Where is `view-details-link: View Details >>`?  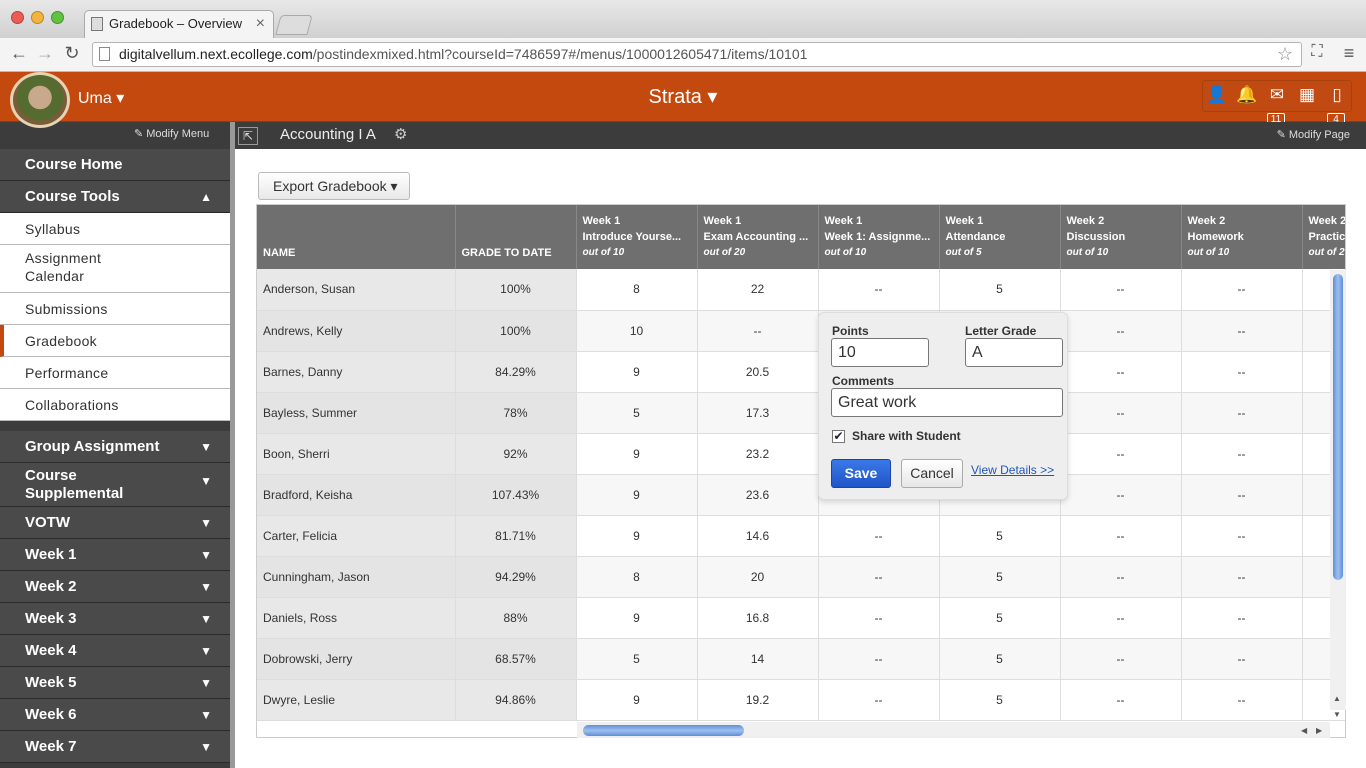
view-details-link: View Details >> is located at coordinates (1012, 470).